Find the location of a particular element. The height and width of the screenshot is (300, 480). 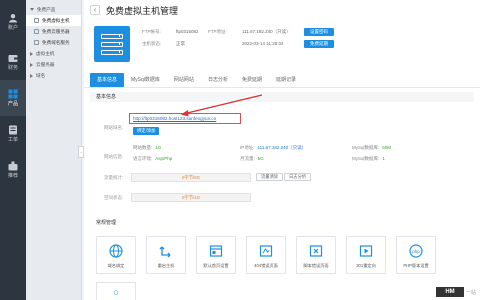

nav-tickets: 工单 is located at coordinates (13, 134).